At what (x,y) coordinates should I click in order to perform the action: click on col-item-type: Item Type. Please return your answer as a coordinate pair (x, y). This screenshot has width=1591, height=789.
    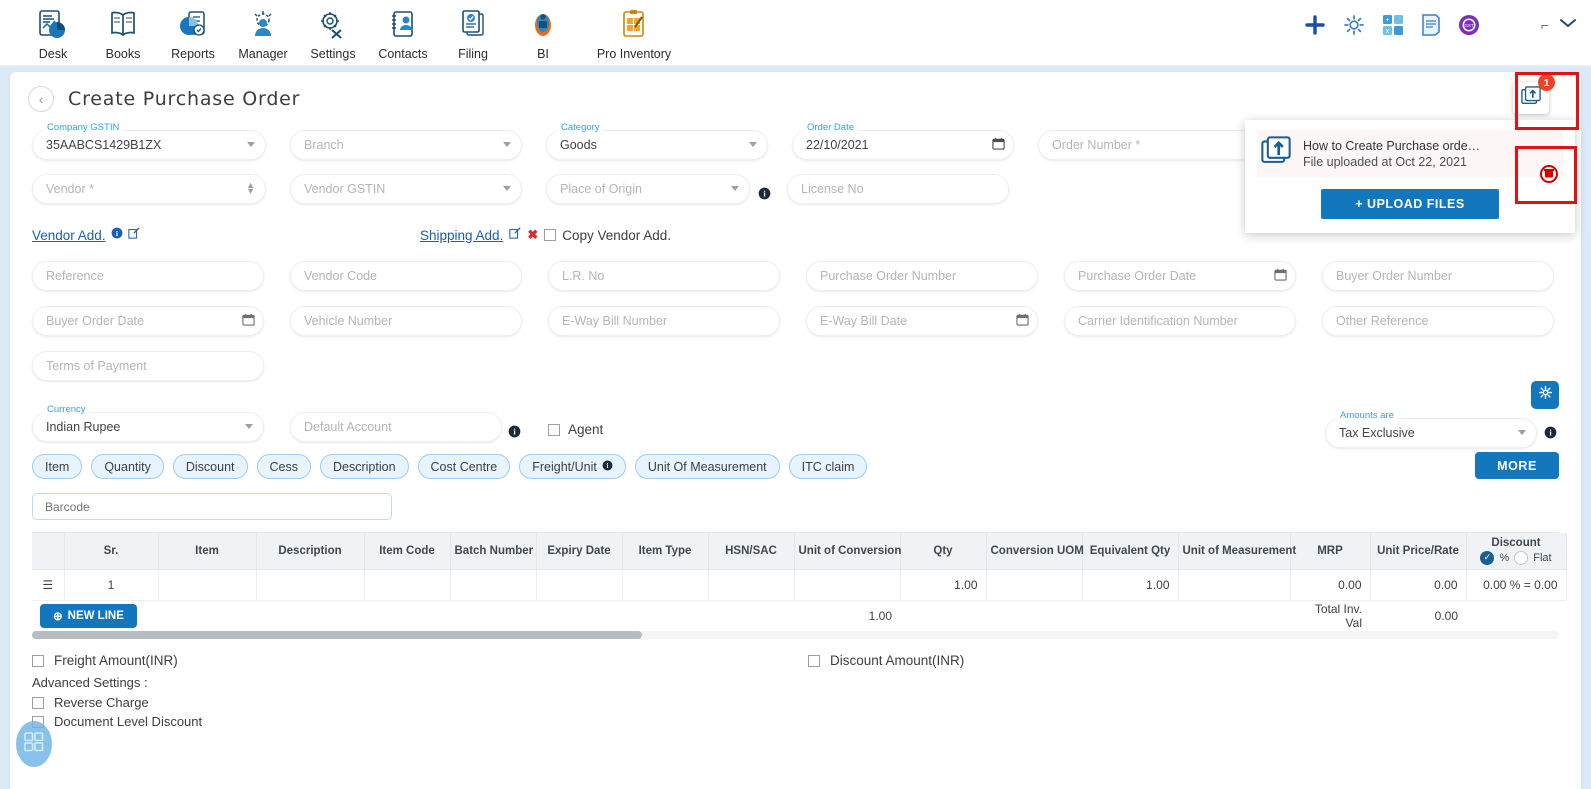
    Looking at the image, I should click on (665, 551).